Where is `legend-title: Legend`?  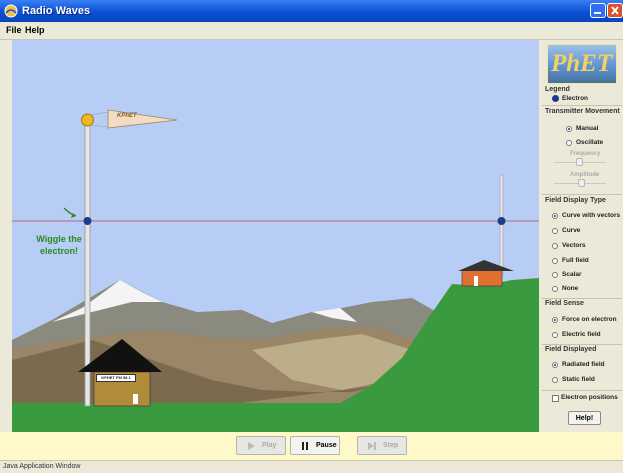
legend-title: Legend is located at coordinates (557, 89).